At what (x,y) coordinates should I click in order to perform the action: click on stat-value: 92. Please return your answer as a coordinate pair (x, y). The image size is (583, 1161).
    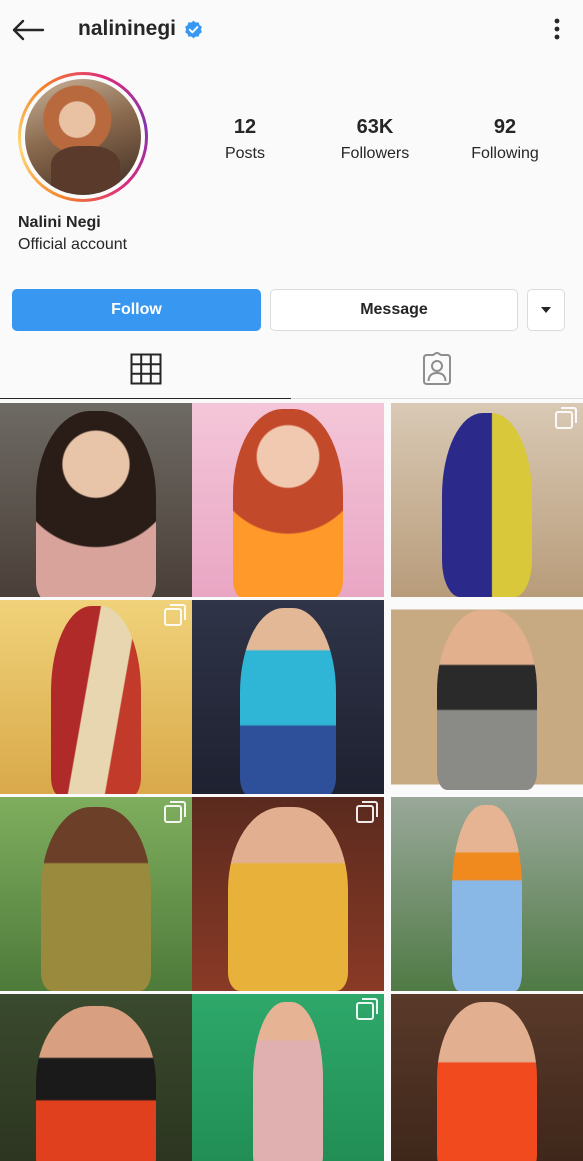
    Looking at the image, I should click on (505, 127).